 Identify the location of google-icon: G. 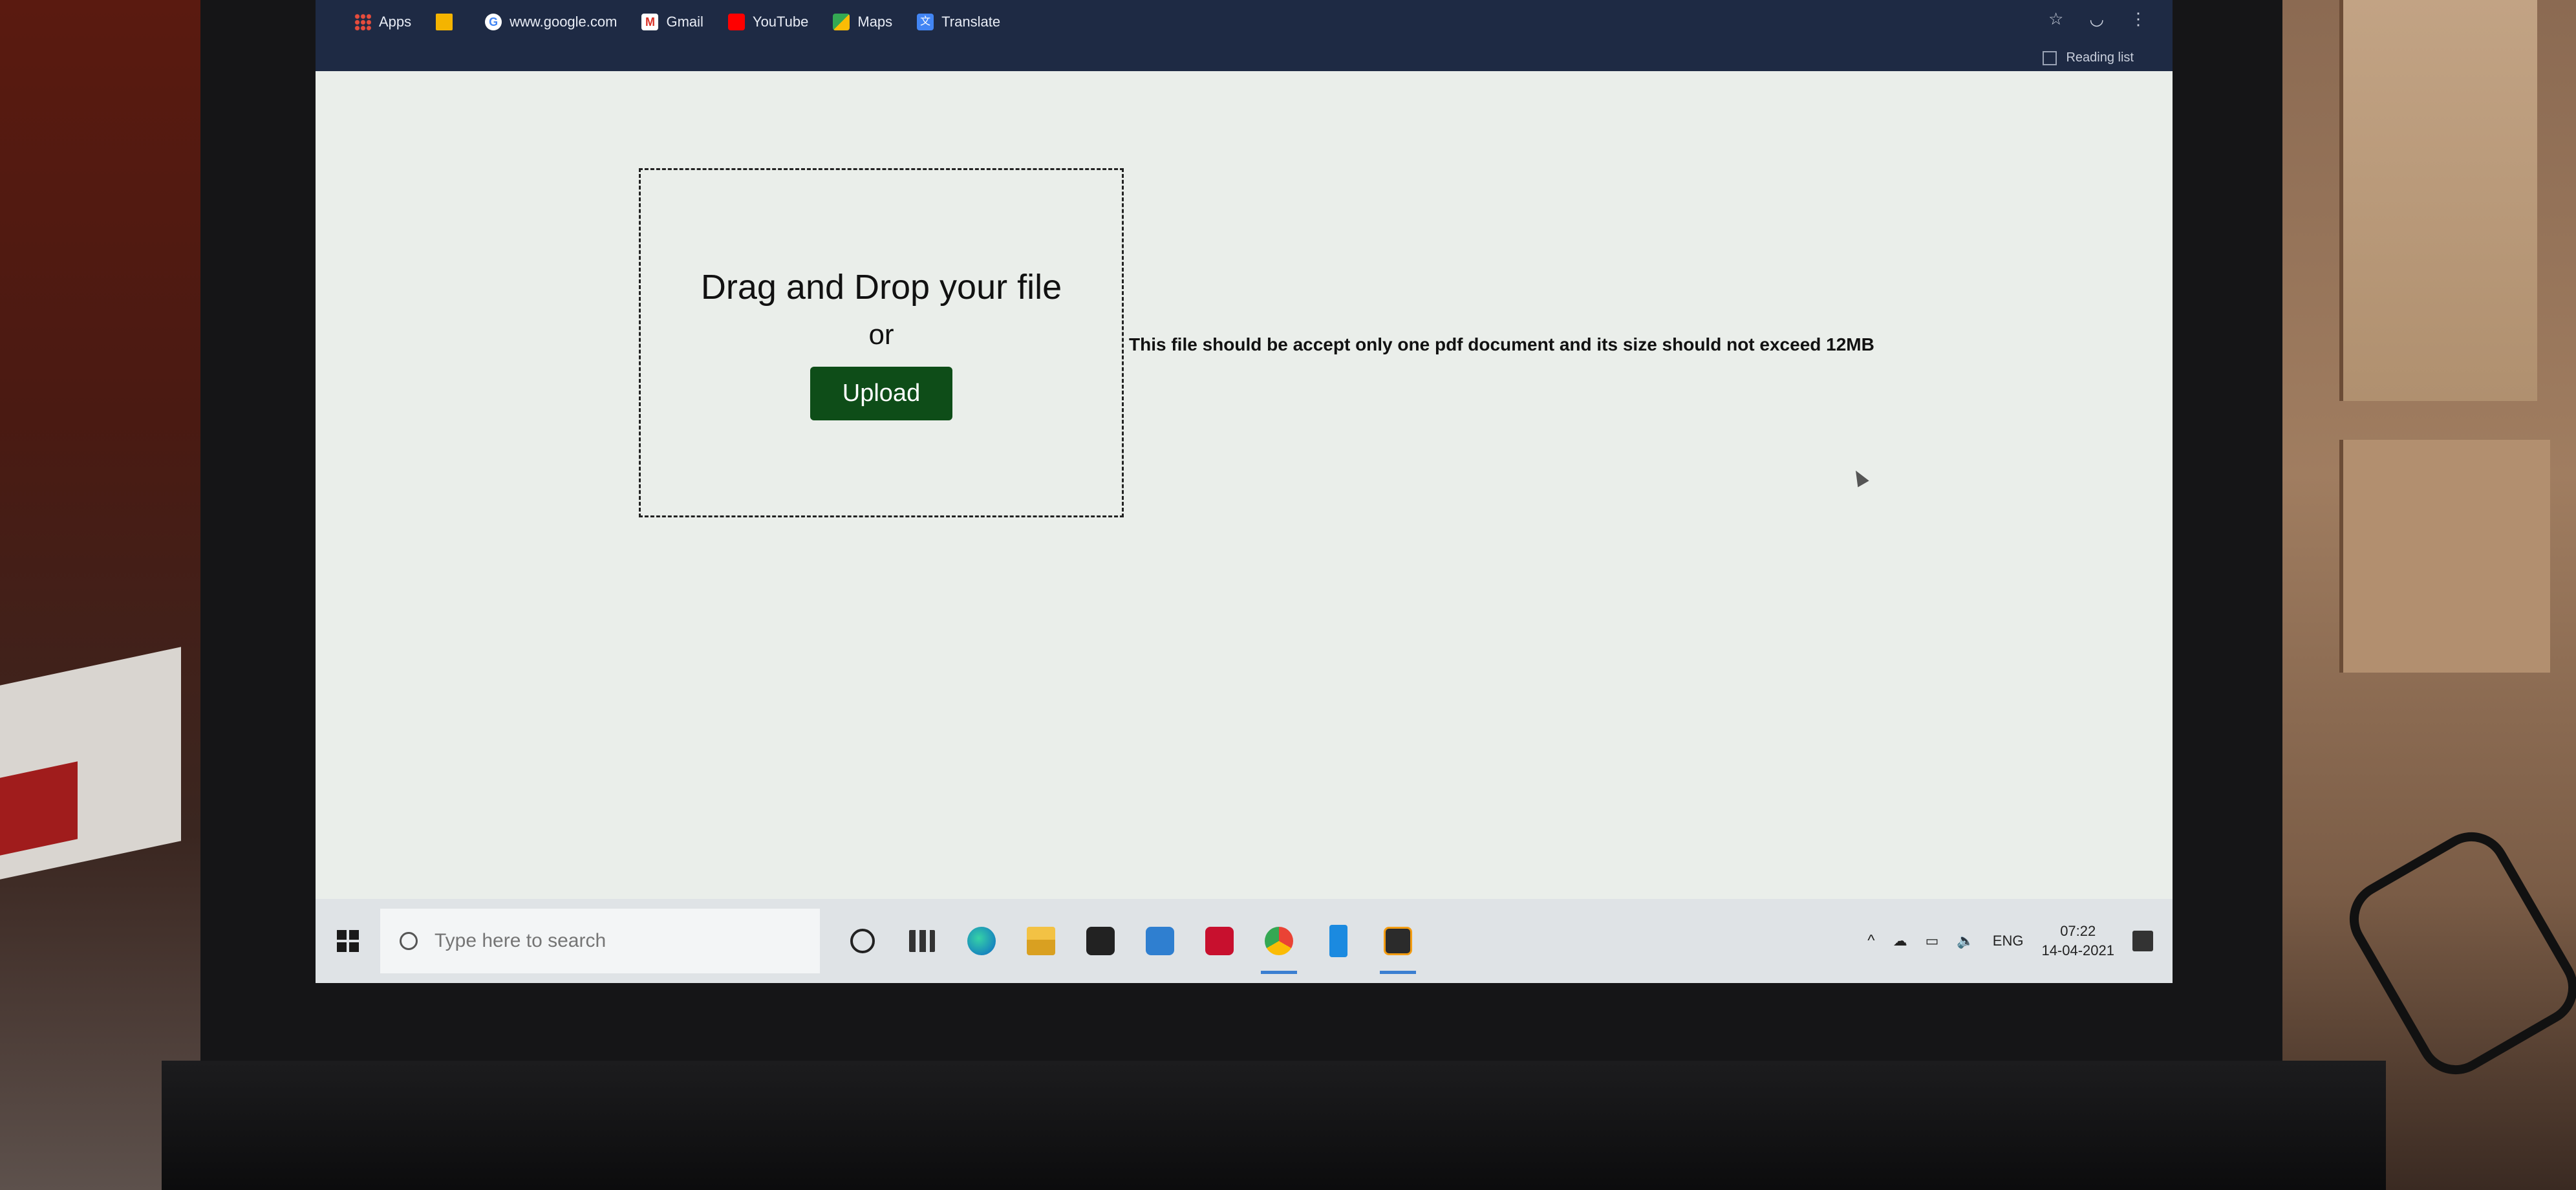
(494, 22).